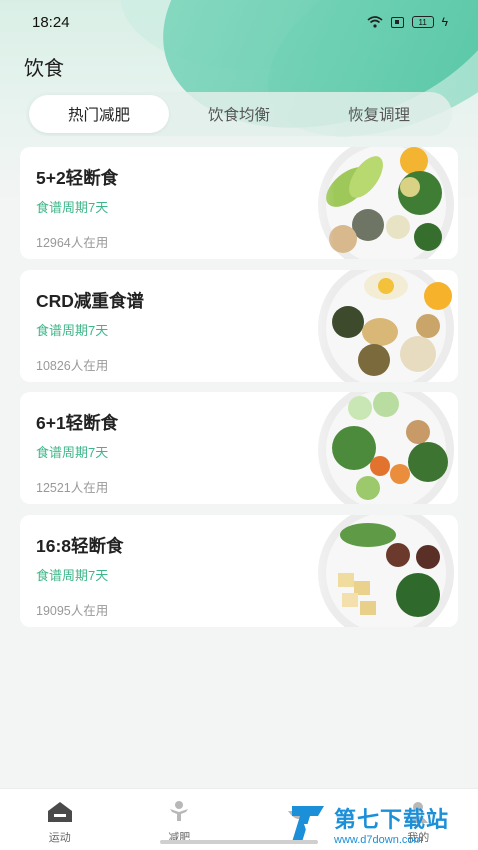 Image resolution: width=478 pixels, height=850 pixels. What do you see at coordinates (239, 570) in the screenshot?
I see `plan-card: 16:8轻断食 食谱周期7天 19095人在用` at bounding box center [239, 570].